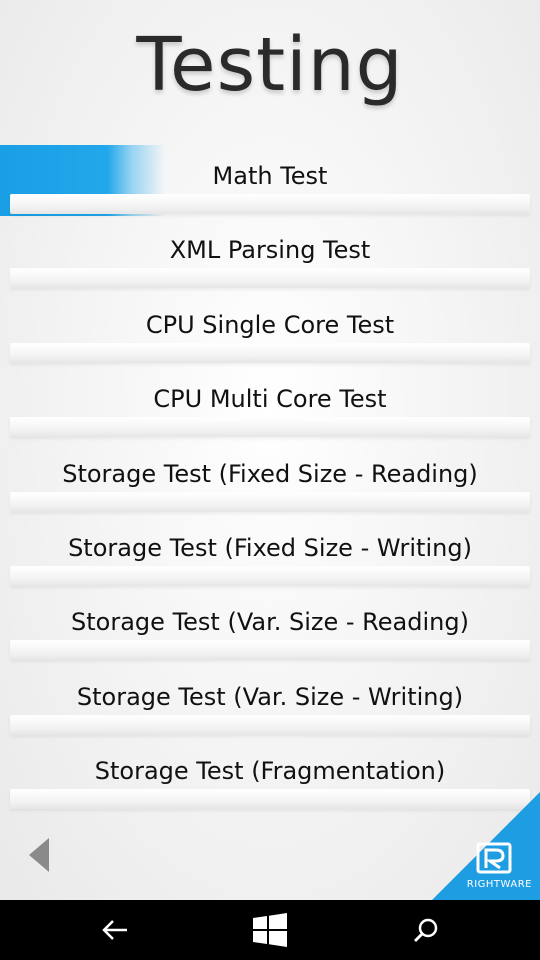 The height and width of the screenshot is (960, 540). Describe the element at coordinates (270, 473) in the screenshot. I see `test-item-label: Storage Test (Fixed Size - Reading)` at that location.